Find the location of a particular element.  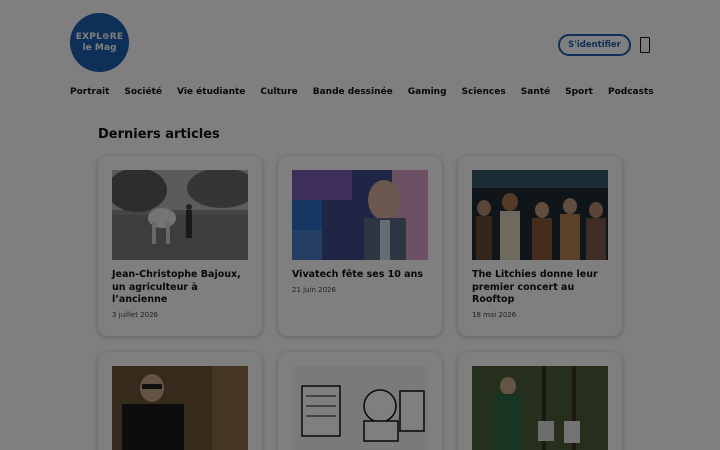

logo-line1: EXPL⊕RE is located at coordinates (99, 36).